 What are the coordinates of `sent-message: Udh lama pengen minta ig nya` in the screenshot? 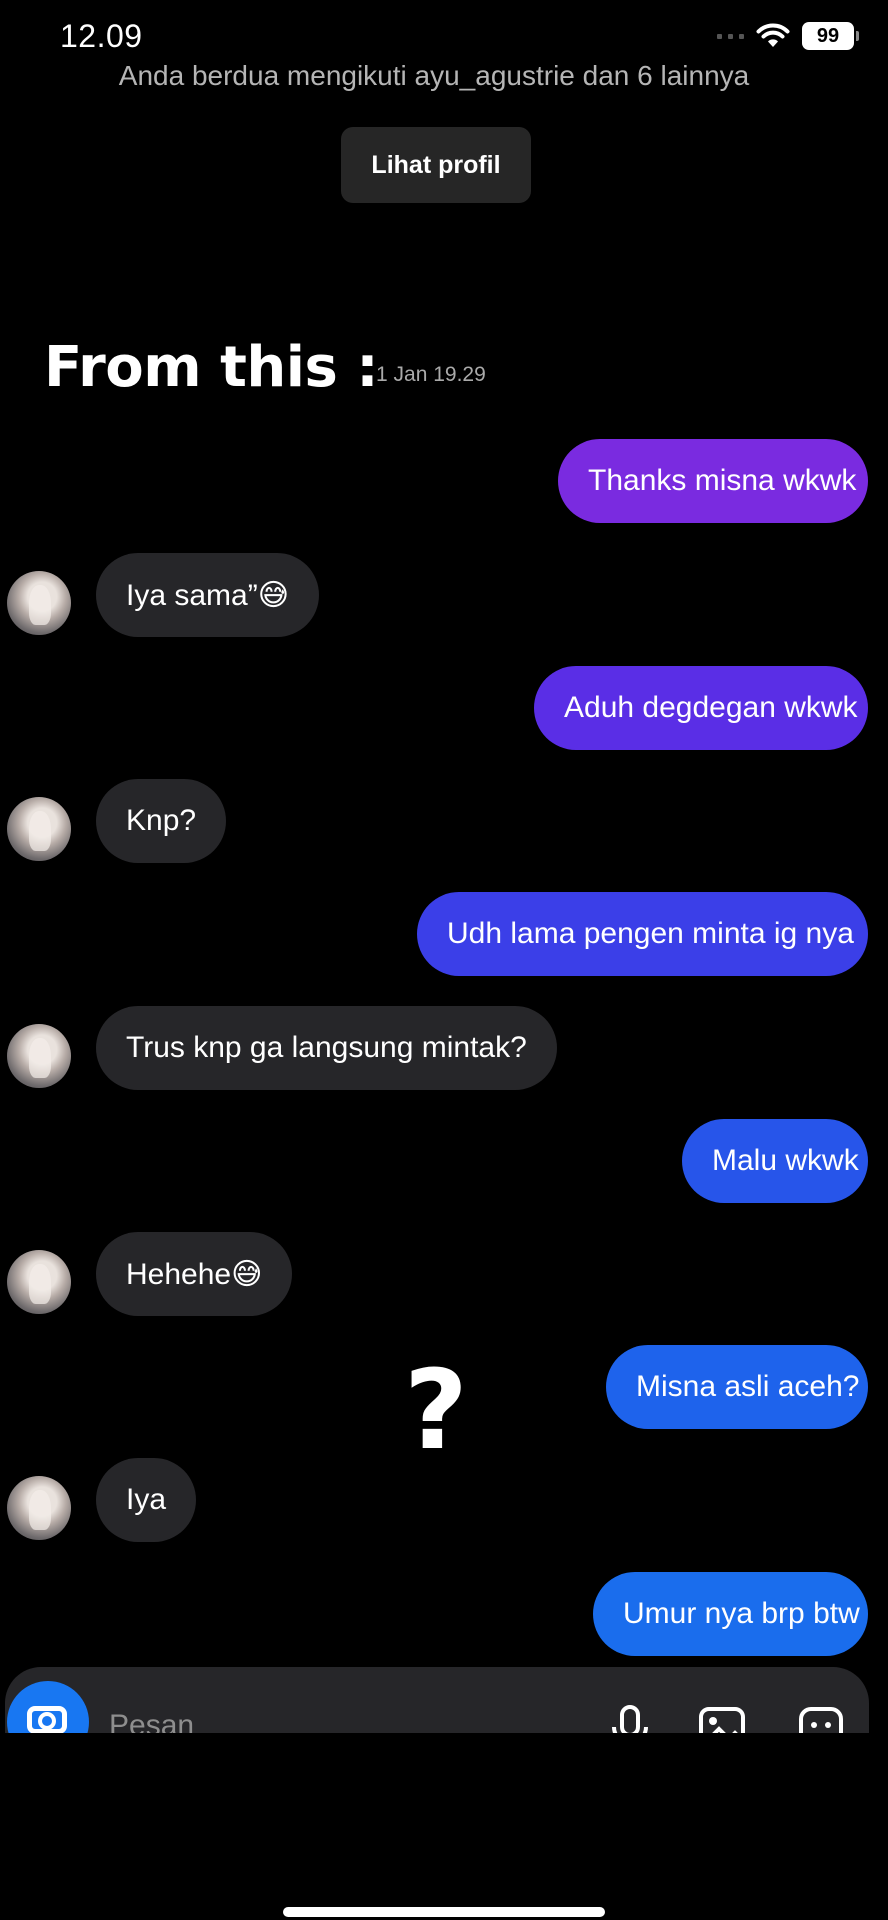 It's located at (642, 934).